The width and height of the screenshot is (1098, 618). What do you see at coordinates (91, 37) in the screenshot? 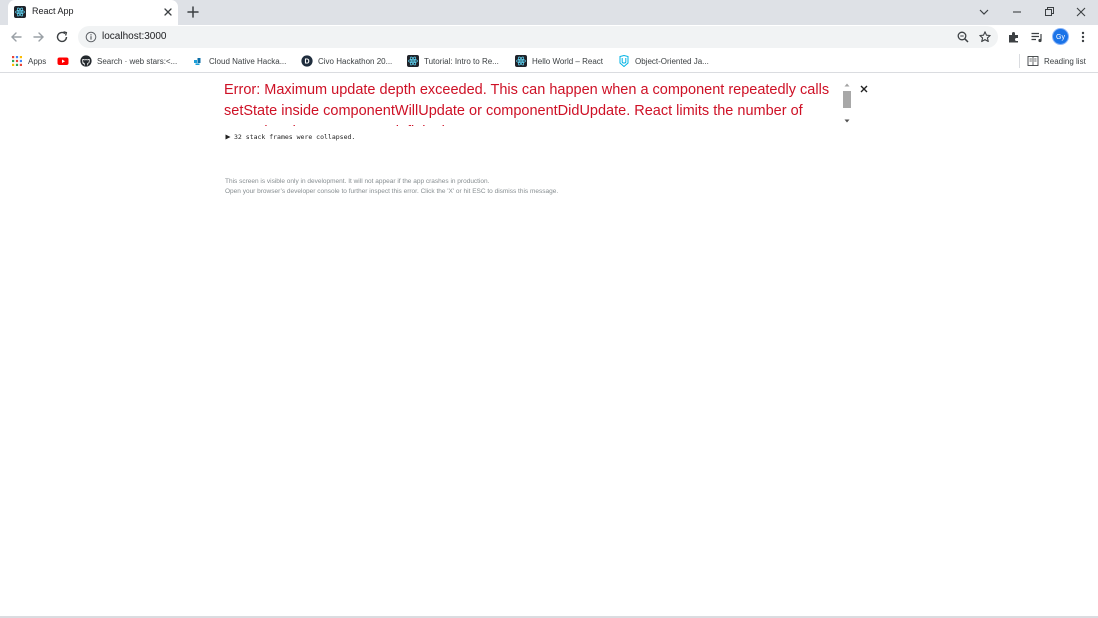
I see `site-info-icon` at bounding box center [91, 37].